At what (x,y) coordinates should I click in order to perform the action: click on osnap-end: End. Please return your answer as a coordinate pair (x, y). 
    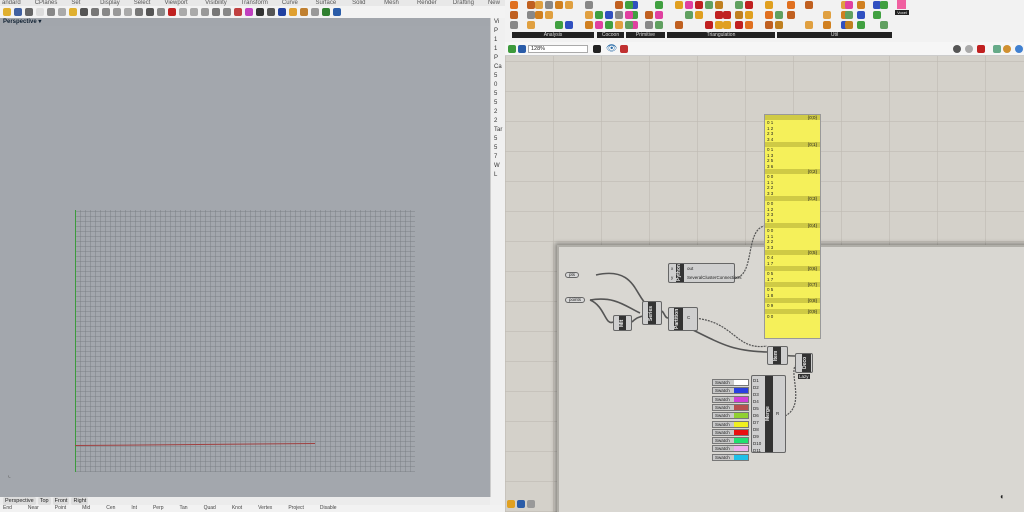
    Looking at the image, I should click on (7, 508).